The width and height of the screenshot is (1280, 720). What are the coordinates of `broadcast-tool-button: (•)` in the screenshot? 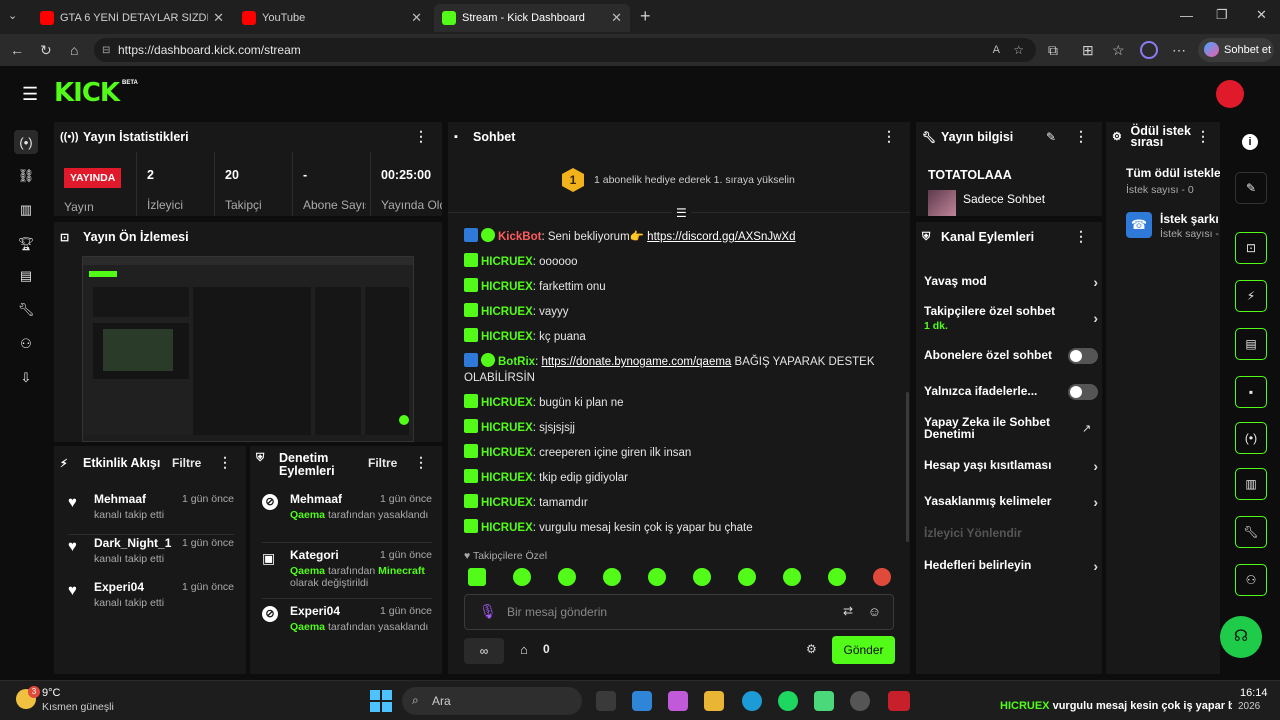 It's located at (1251, 438).